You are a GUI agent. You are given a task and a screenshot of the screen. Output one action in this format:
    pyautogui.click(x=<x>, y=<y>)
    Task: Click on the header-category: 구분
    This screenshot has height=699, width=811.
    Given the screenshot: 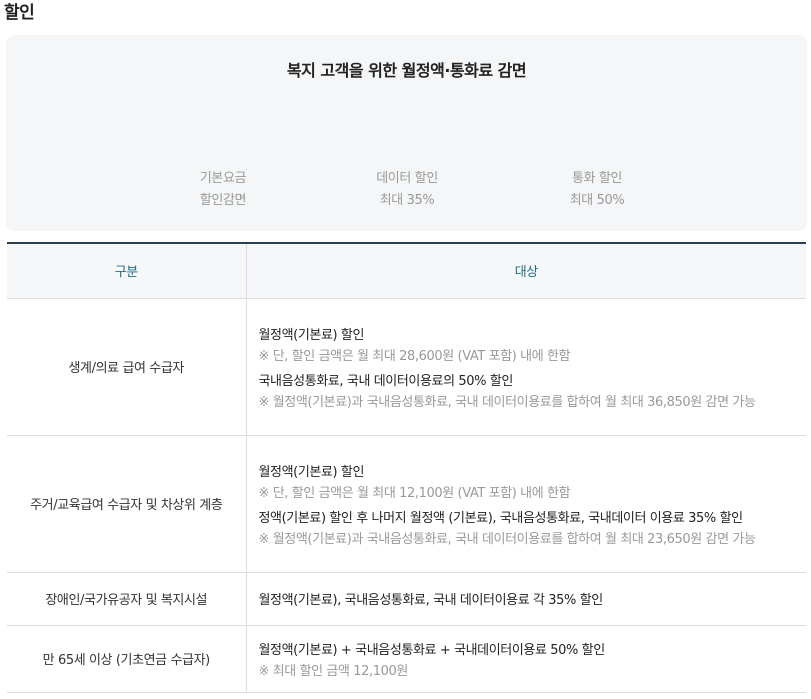 What is the action you would take?
    pyautogui.click(x=126, y=271)
    